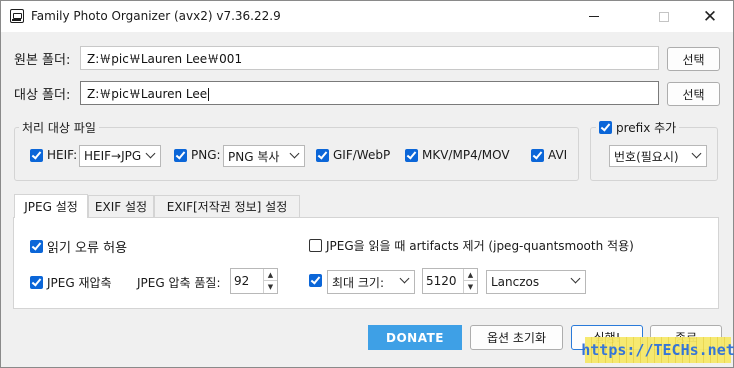 Image resolution: width=734 pixels, height=368 pixels. I want to click on window-title: Family Photo Organizer (avx2) v7.36.22.9, so click(156, 16).